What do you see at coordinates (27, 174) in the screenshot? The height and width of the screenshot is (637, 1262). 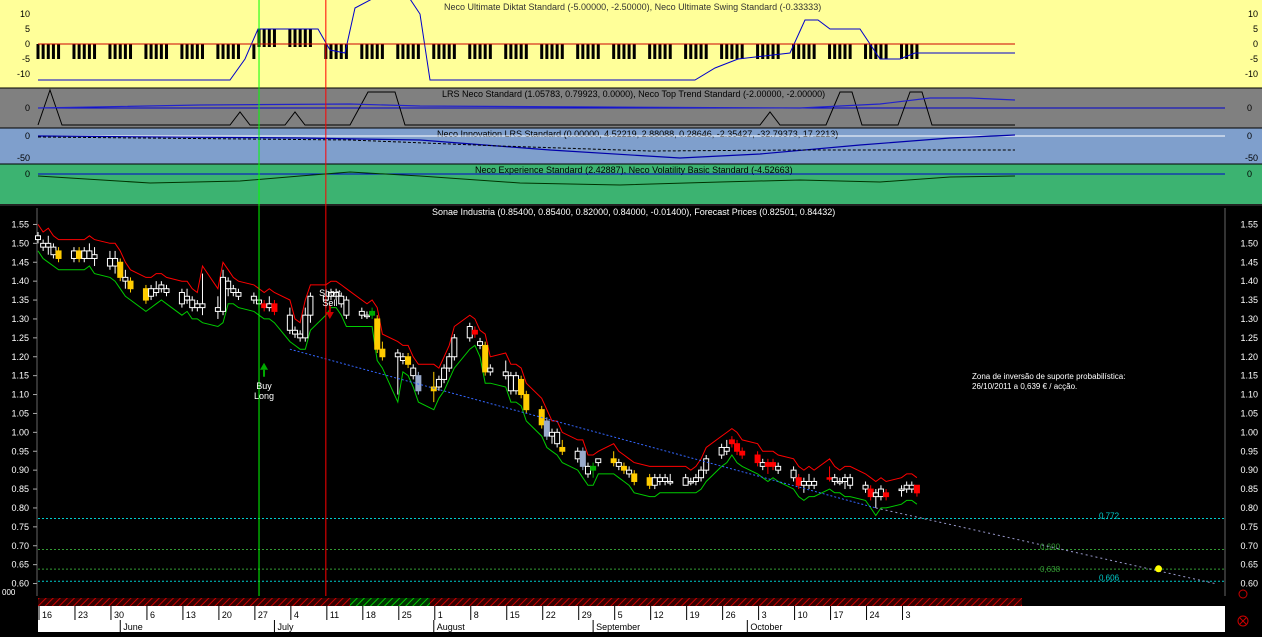 I see `panel4-tick-left: 0` at bounding box center [27, 174].